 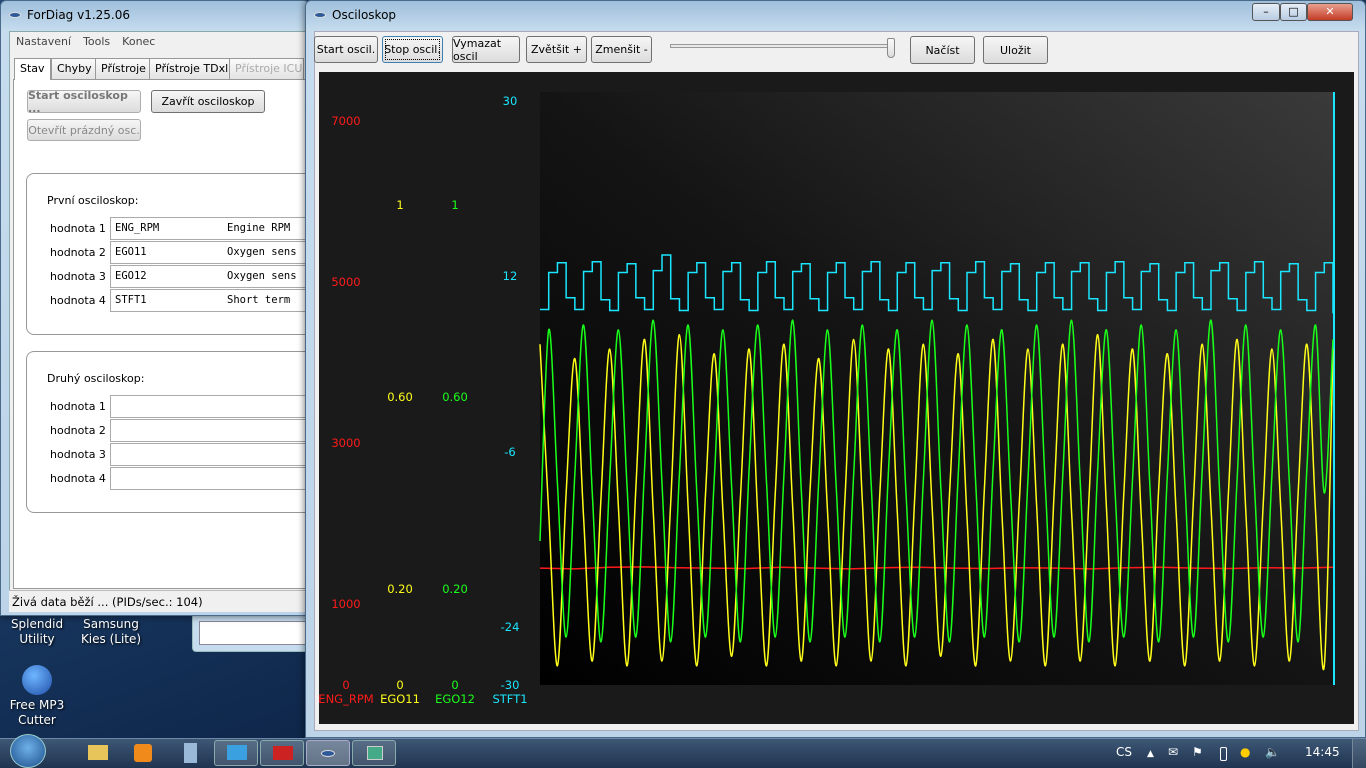 I want to click on menu-tools: Tools, so click(x=96, y=41).